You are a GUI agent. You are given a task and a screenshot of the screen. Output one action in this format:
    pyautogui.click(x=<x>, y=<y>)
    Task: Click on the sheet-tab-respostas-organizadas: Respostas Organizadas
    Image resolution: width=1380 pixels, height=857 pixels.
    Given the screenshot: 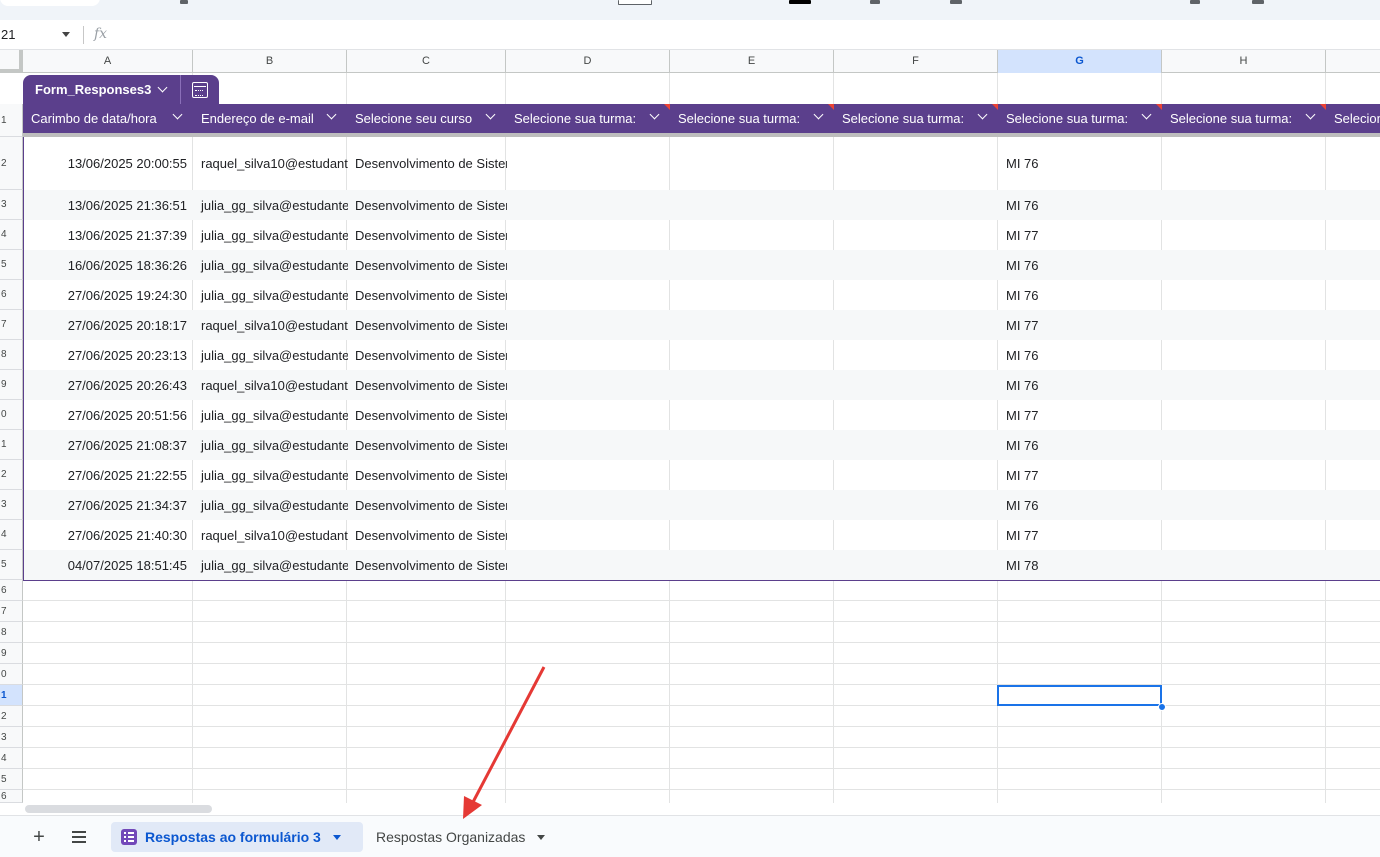 What is the action you would take?
    pyautogui.click(x=460, y=837)
    